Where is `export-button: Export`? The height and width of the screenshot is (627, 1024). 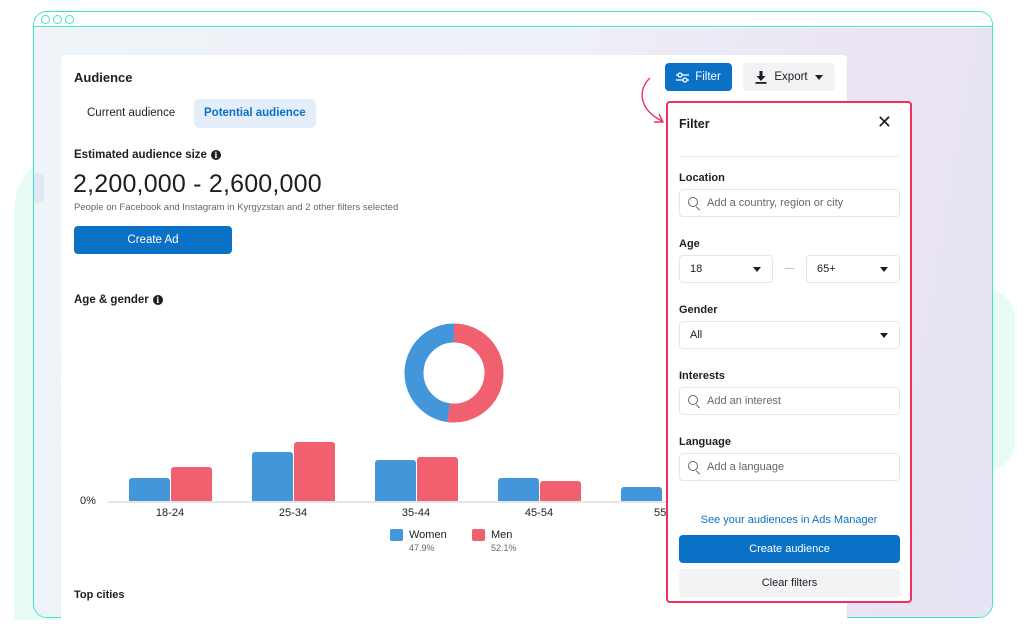
export-button: Export is located at coordinates (789, 77).